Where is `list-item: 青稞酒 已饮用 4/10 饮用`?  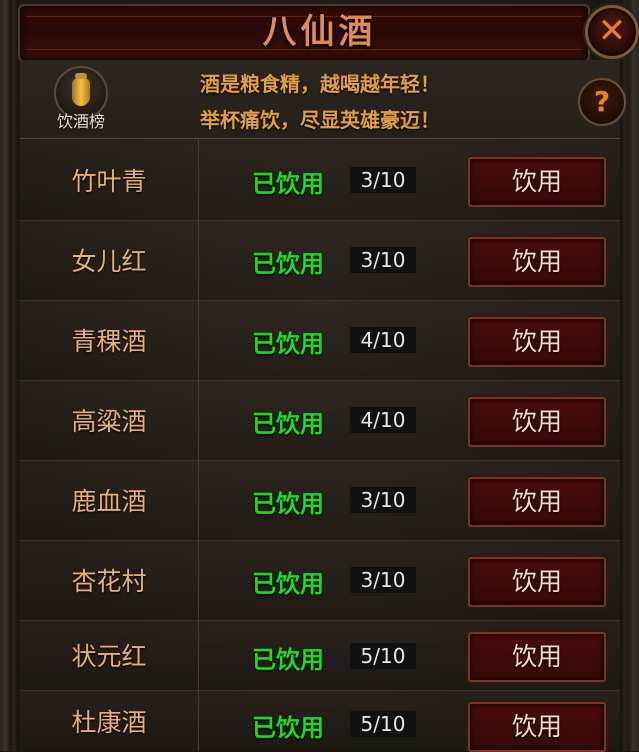
list-item: 青稞酒 已饮用 4/10 饮用 is located at coordinates (320, 340).